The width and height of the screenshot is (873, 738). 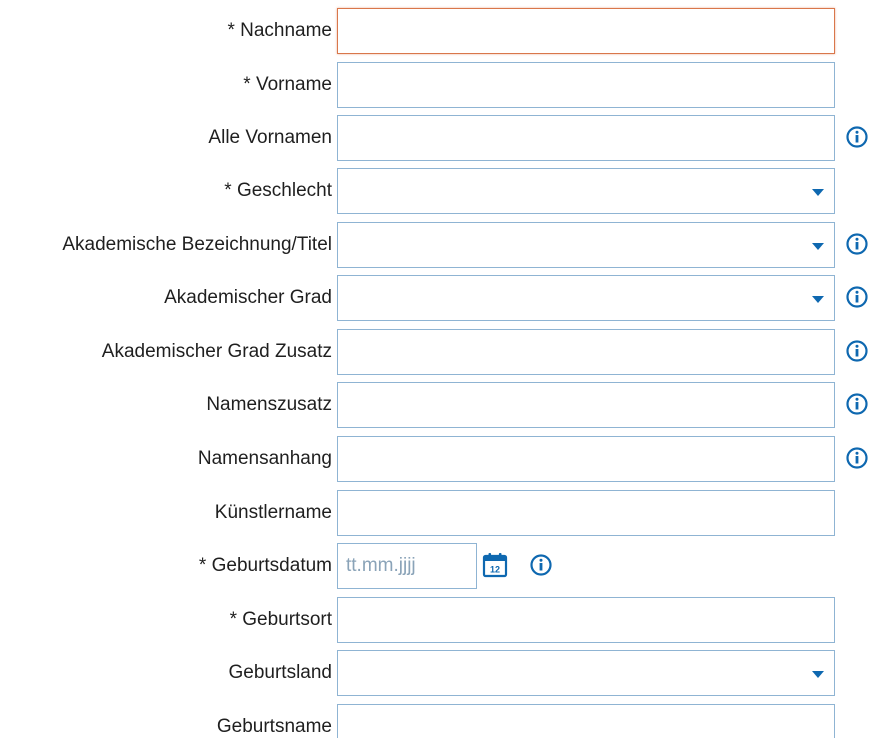 What do you see at coordinates (586, 405) in the screenshot?
I see `namenszusatz-input` at bounding box center [586, 405].